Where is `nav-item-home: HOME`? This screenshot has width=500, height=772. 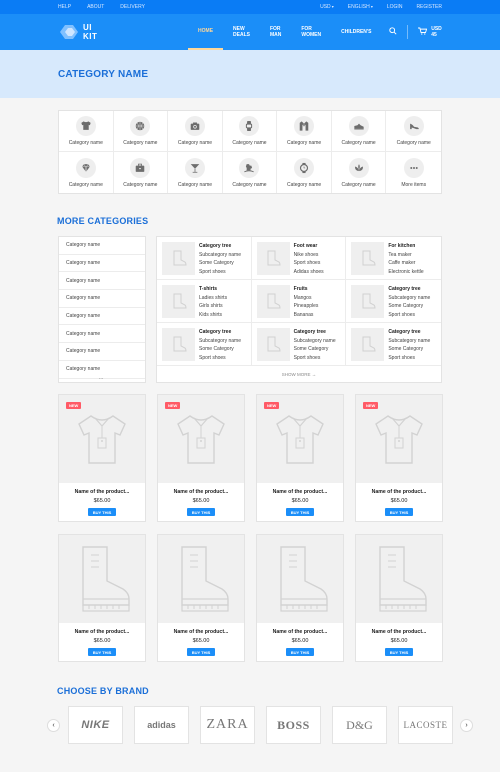 nav-item-home: HOME is located at coordinates (206, 32).